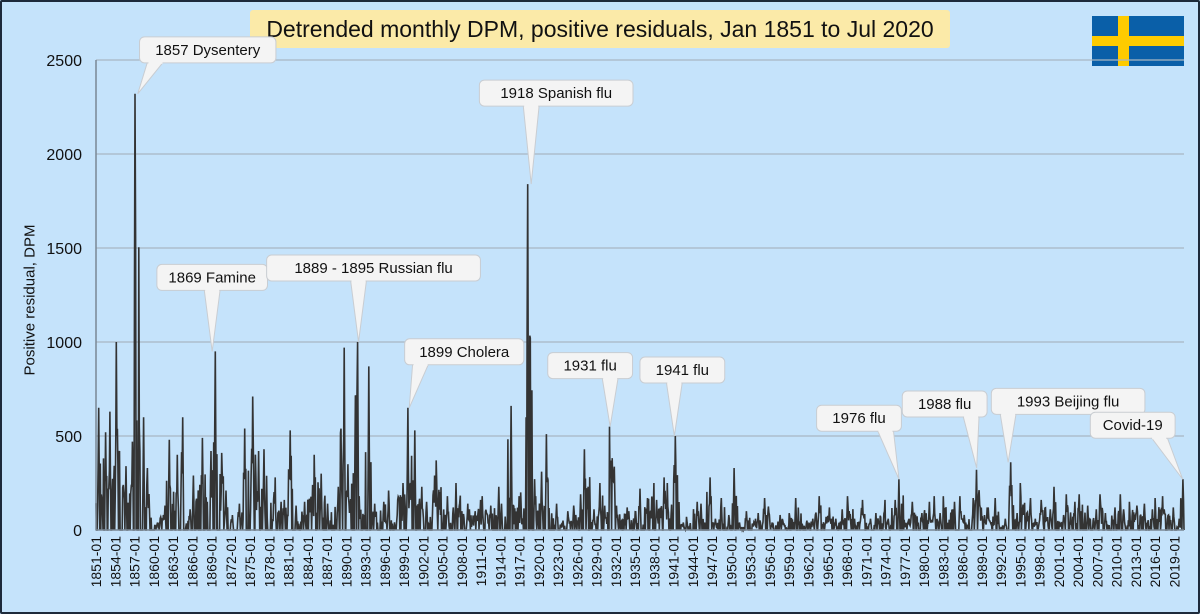 This screenshot has width=1200, height=614. Describe the element at coordinates (346, 562) in the screenshot. I see `x-tick-label: 1890-01` at that location.